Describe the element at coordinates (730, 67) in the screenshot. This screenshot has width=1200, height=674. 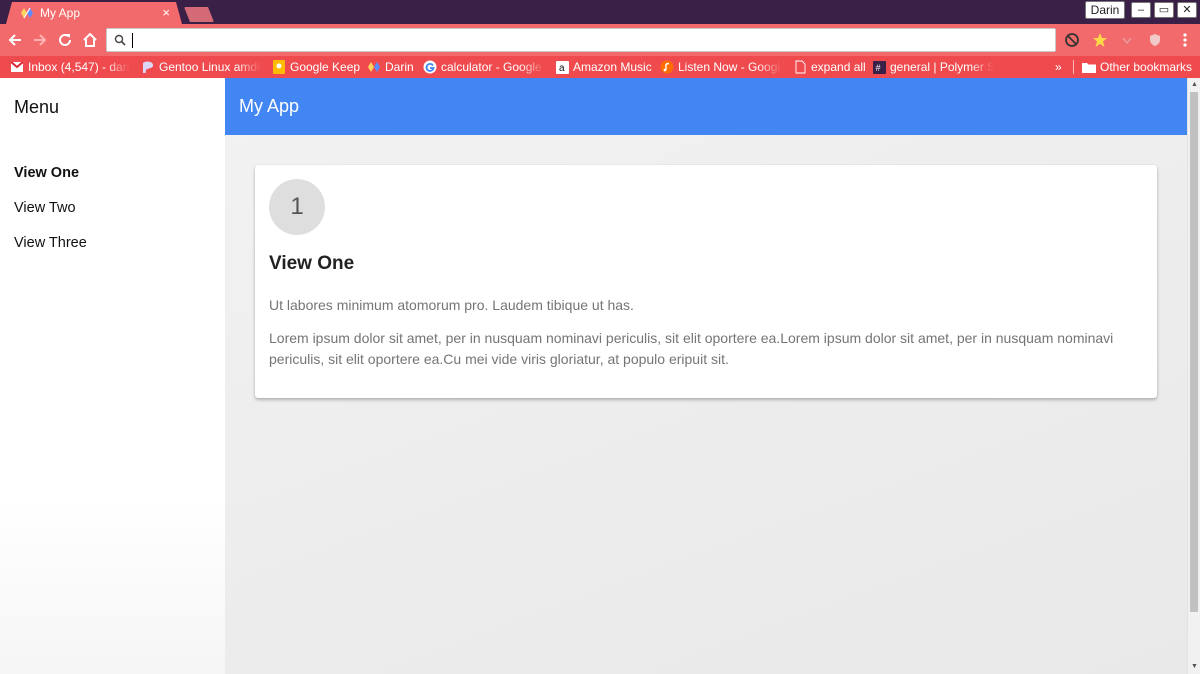
I see `bookmark-label: Listen Now - Google` at that location.